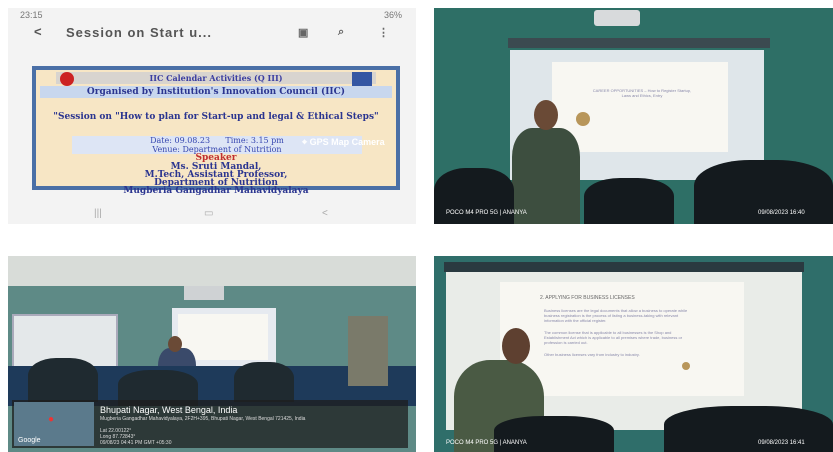  Describe the element at coordinates (325, 213) in the screenshot. I see `back-icon: <` at that location.